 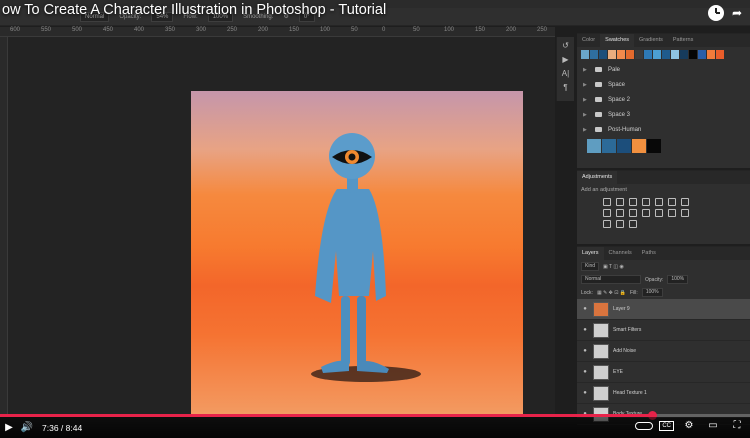 I want to click on ruler-tick: 100, so click(x=449, y=30).